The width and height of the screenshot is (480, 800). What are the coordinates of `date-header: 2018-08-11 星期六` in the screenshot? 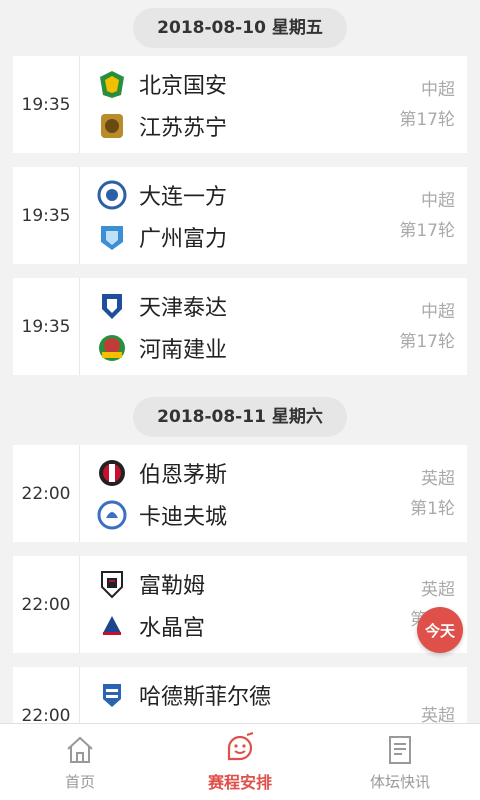 It's located at (240, 417).